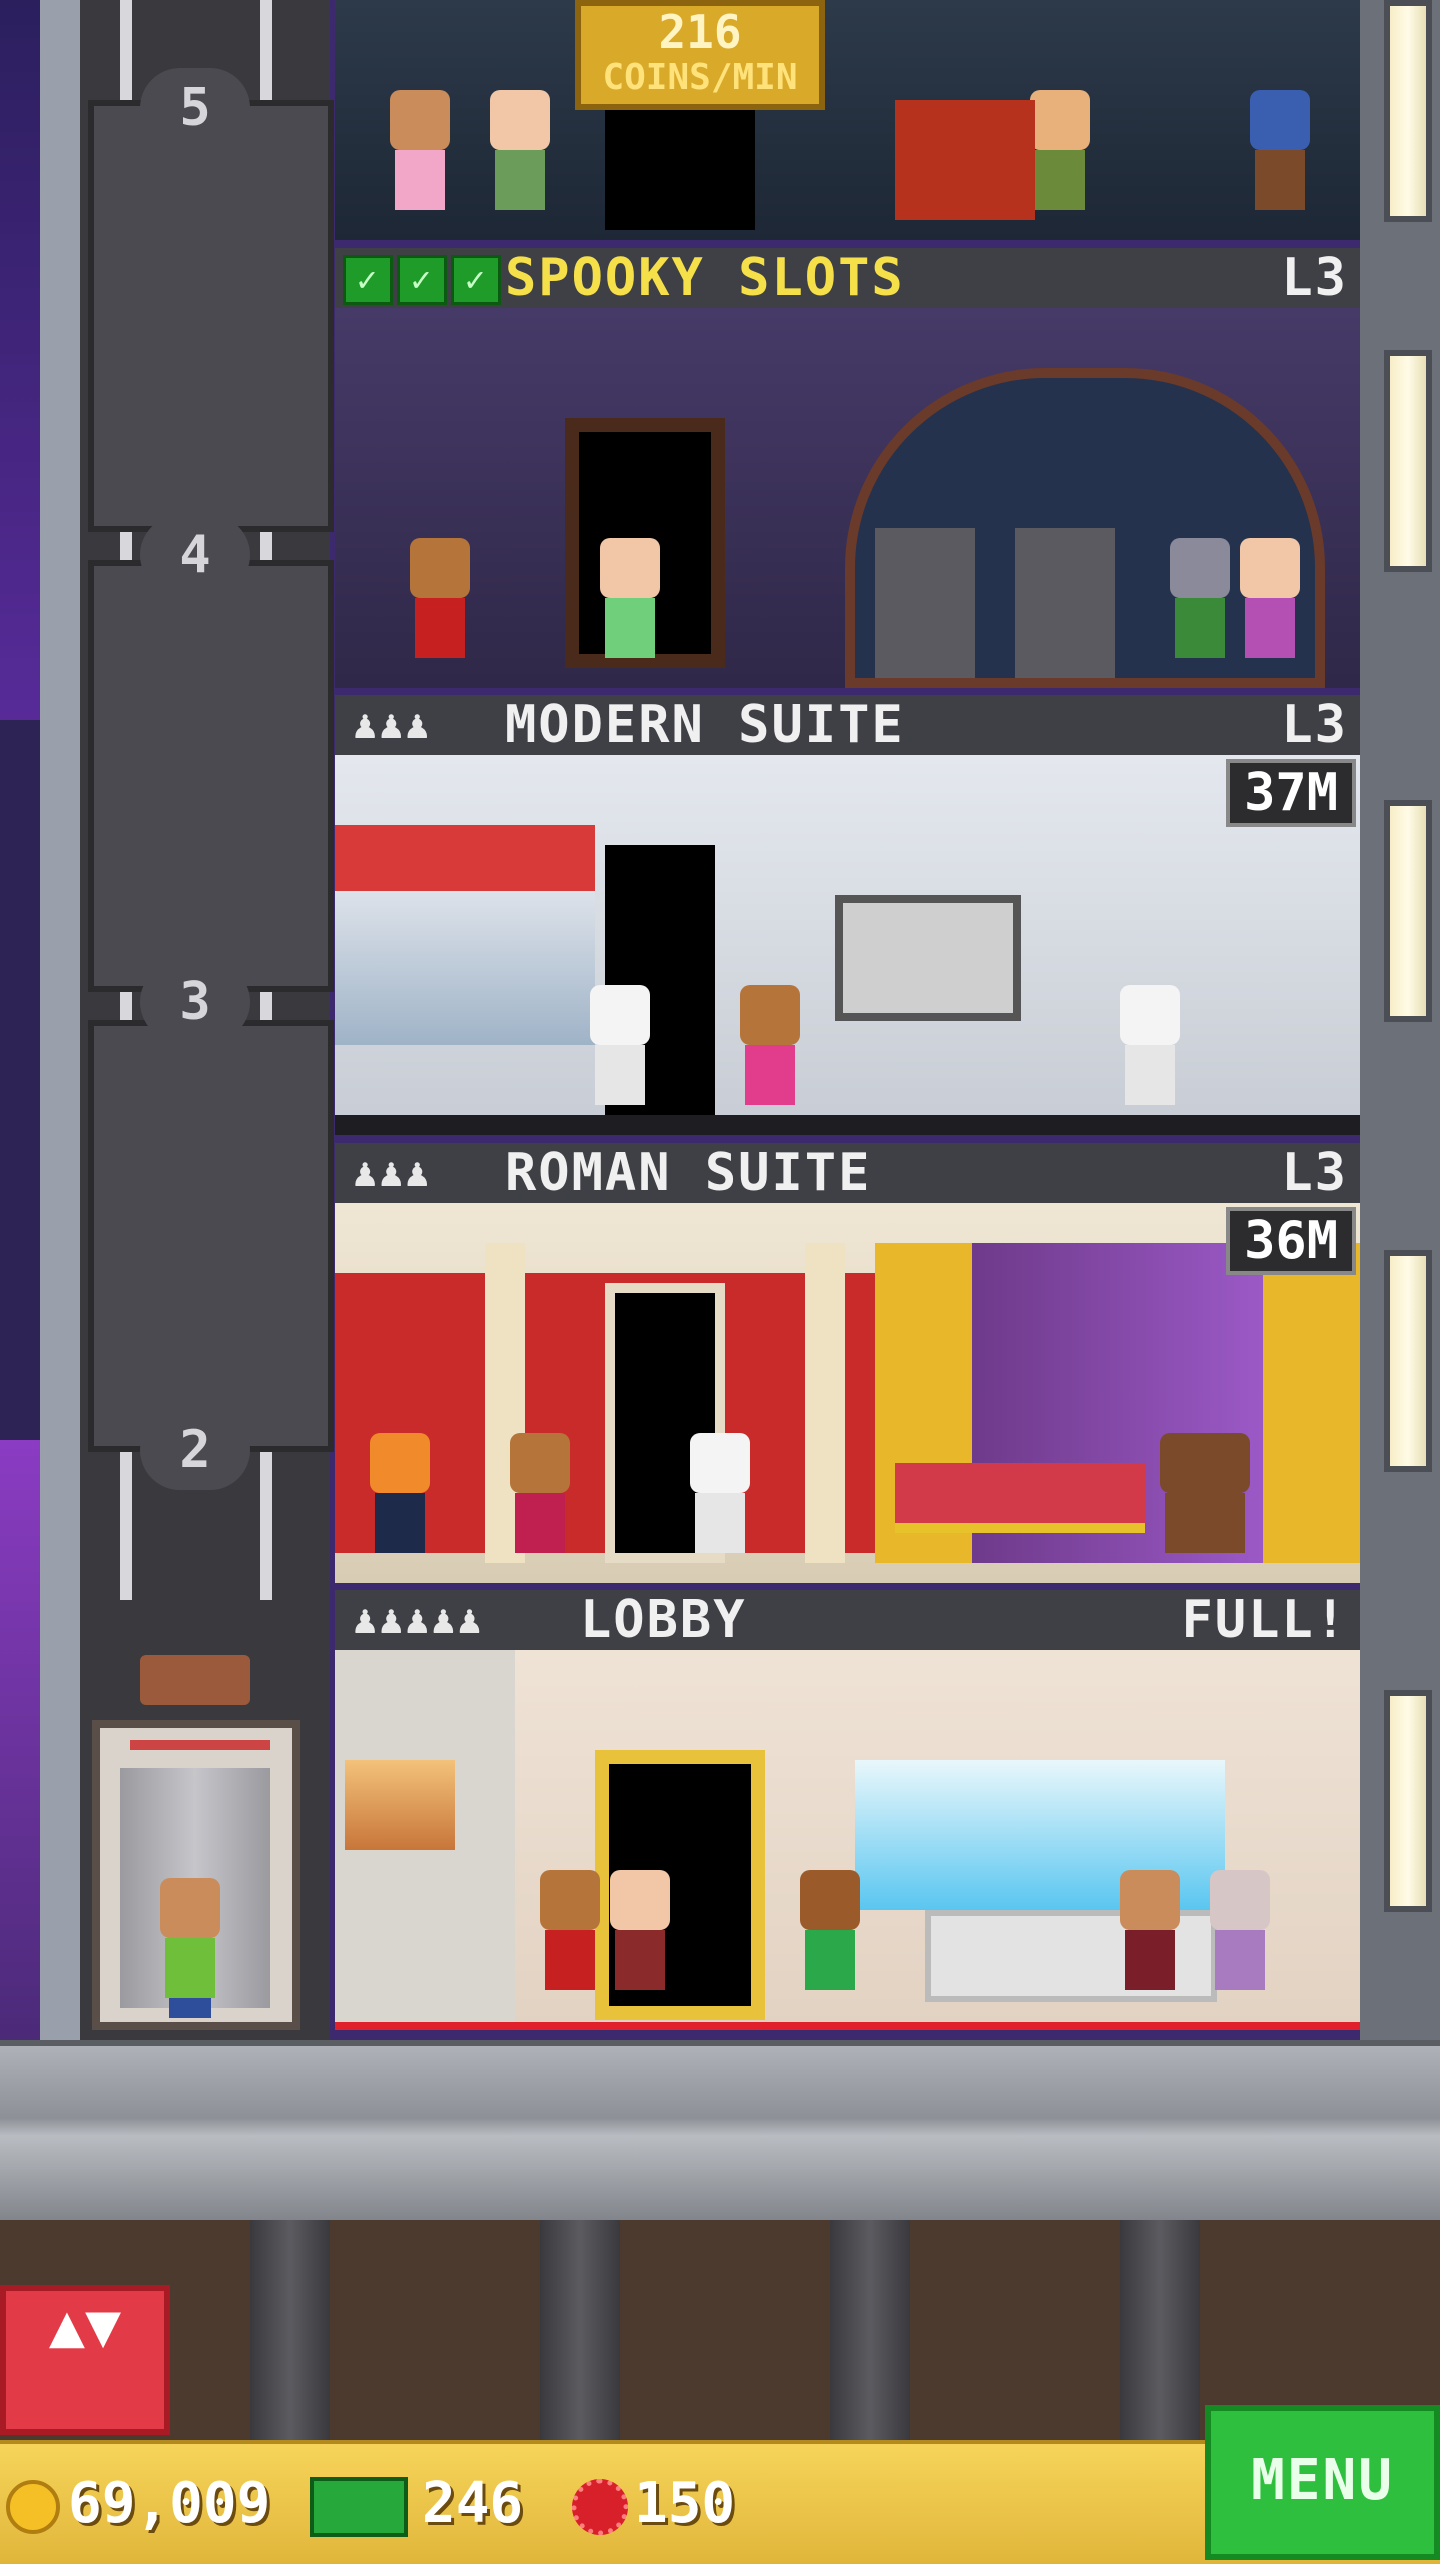 The width and height of the screenshot is (1440, 2564). I want to click on bux-stat: 246, so click(416, 2504).